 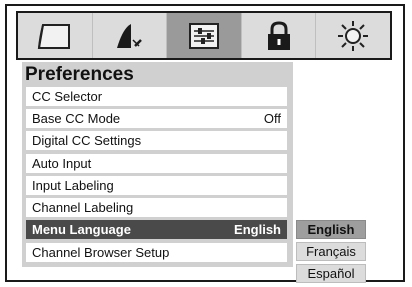 What do you see at coordinates (76, 118) in the screenshot?
I see `menu-item-label: Base CC Mode` at bounding box center [76, 118].